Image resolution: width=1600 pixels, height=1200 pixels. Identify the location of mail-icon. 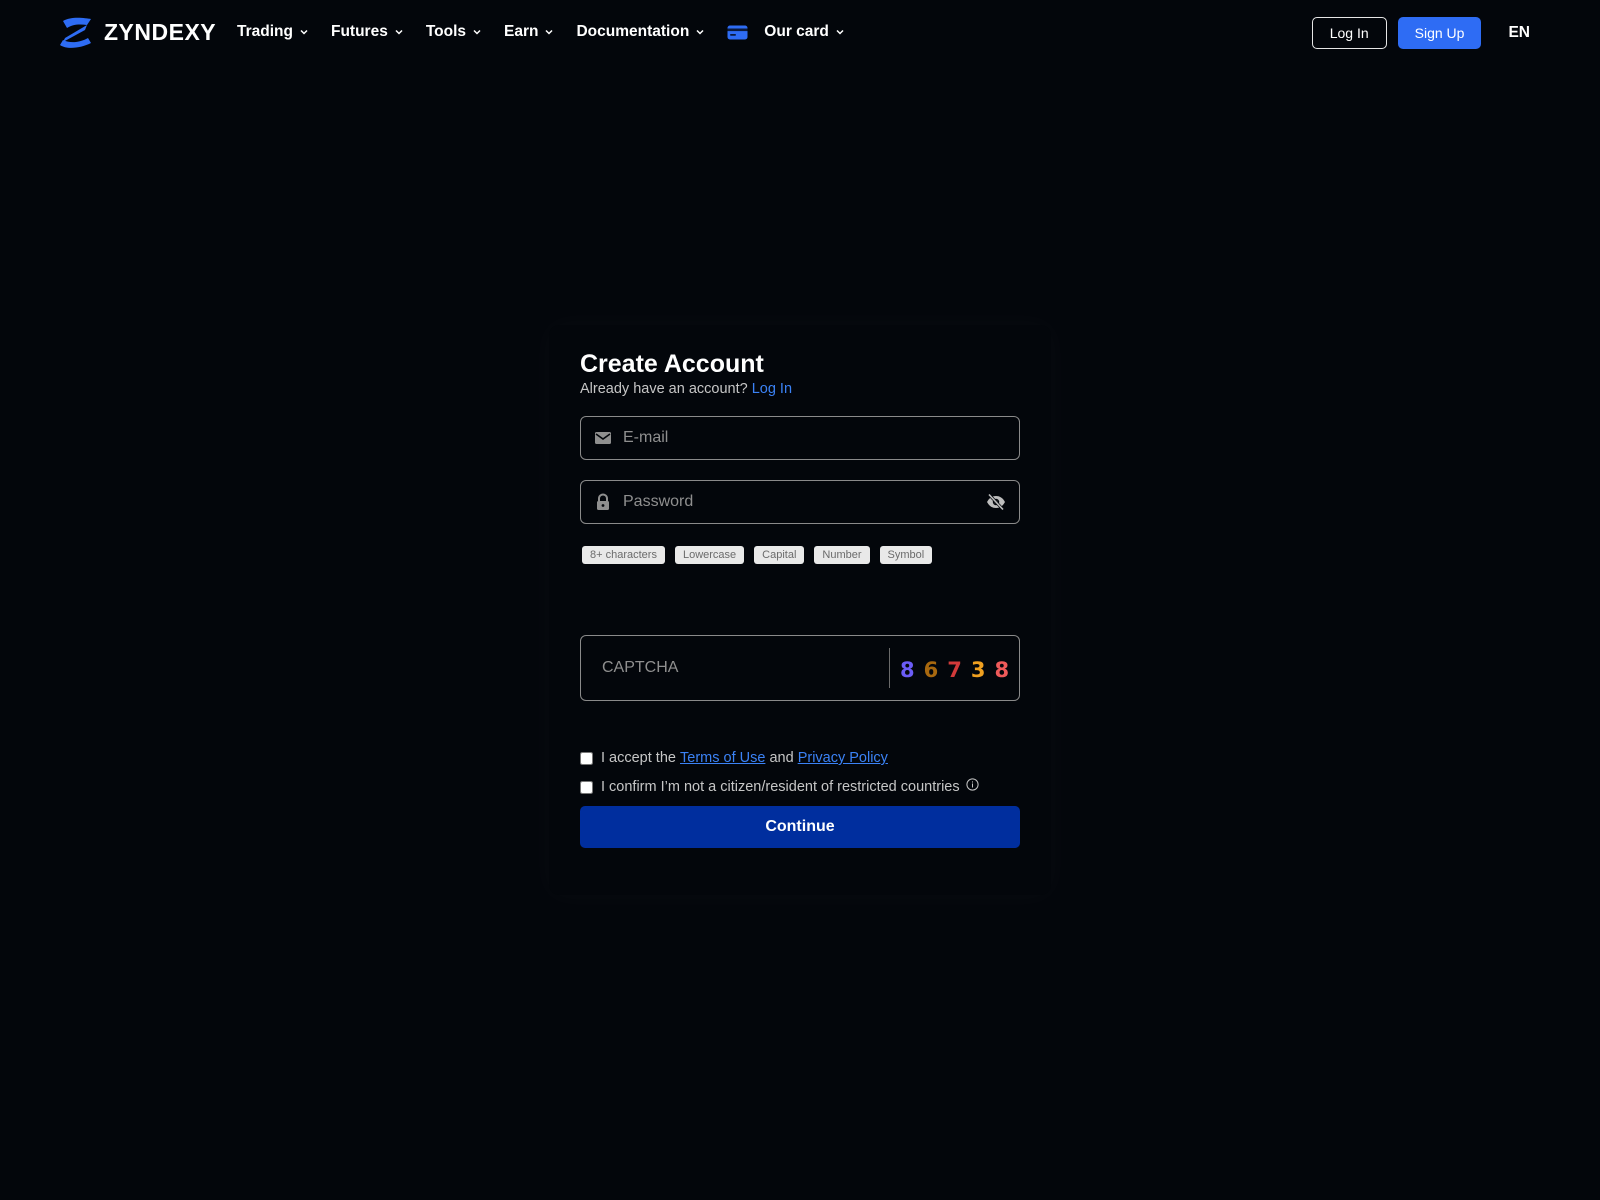
(603, 438).